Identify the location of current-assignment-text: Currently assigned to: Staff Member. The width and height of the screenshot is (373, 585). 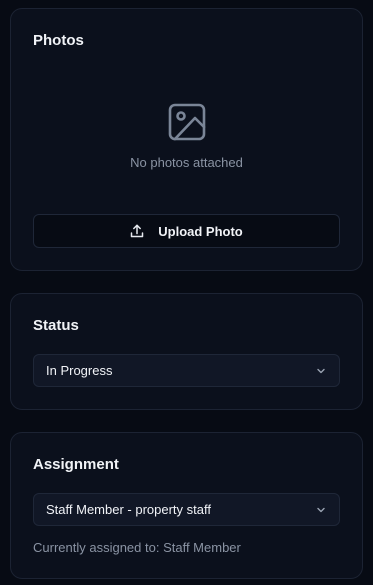
(137, 547).